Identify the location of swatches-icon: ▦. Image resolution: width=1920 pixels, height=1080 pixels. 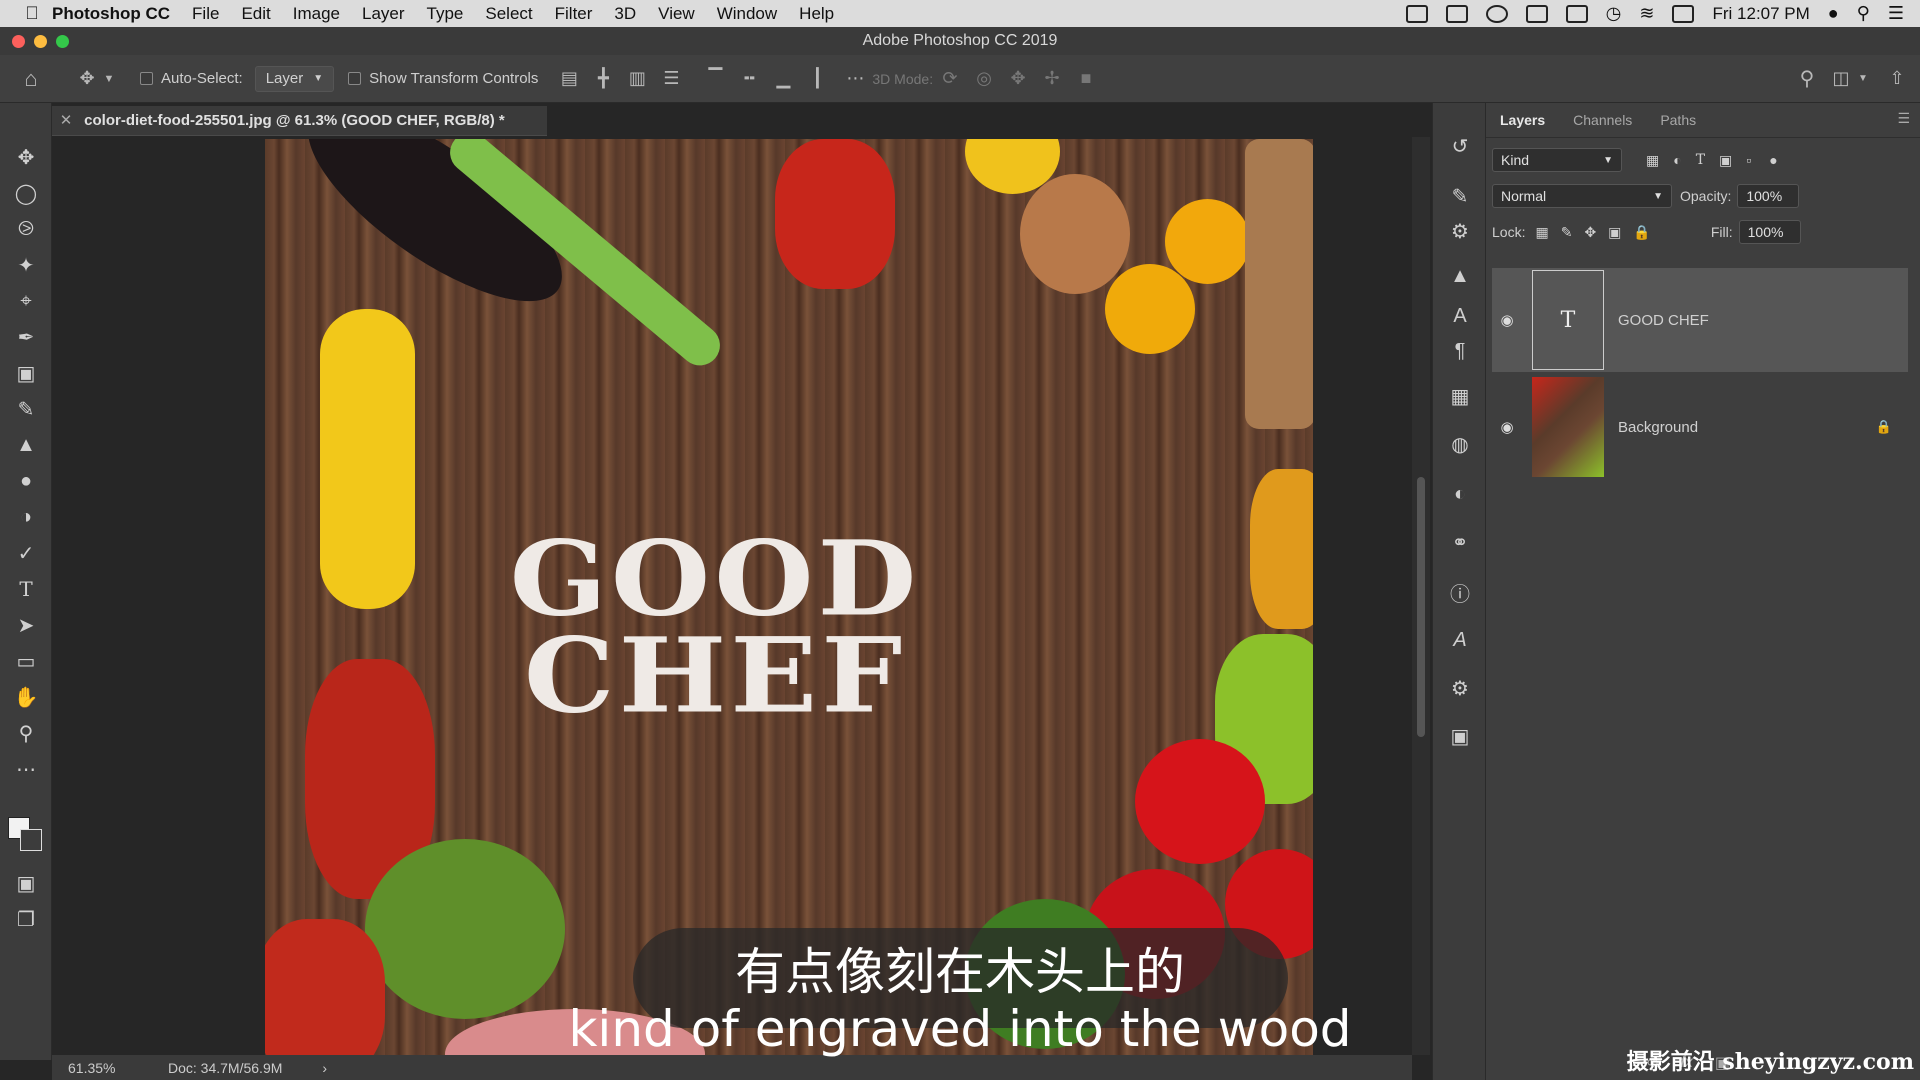
(1460, 396).